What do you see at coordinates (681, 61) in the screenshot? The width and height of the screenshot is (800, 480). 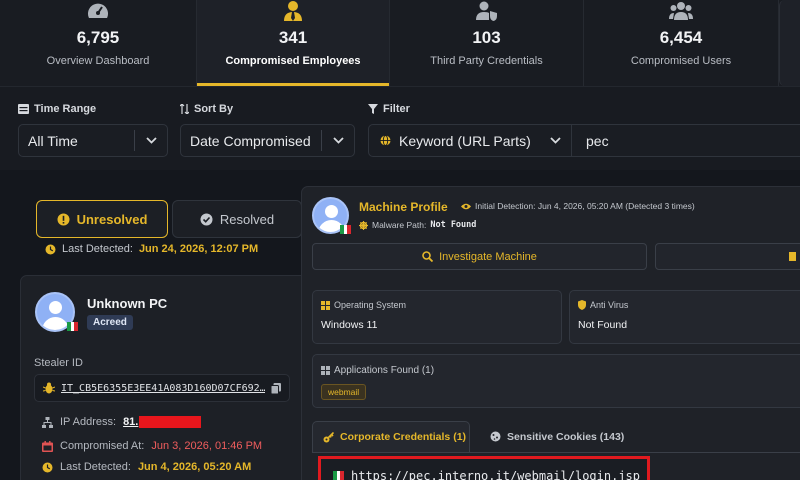 I see `stat-label: Compromised Users` at bounding box center [681, 61].